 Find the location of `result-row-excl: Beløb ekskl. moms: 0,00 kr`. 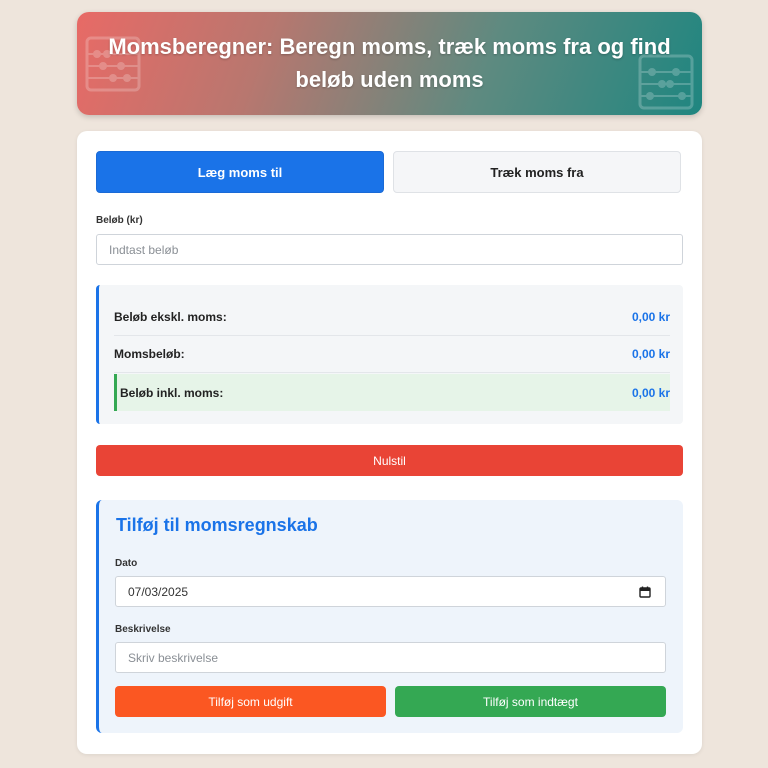

result-row-excl: Beløb ekskl. moms: 0,00 kr is located at coordinates (392, 317).